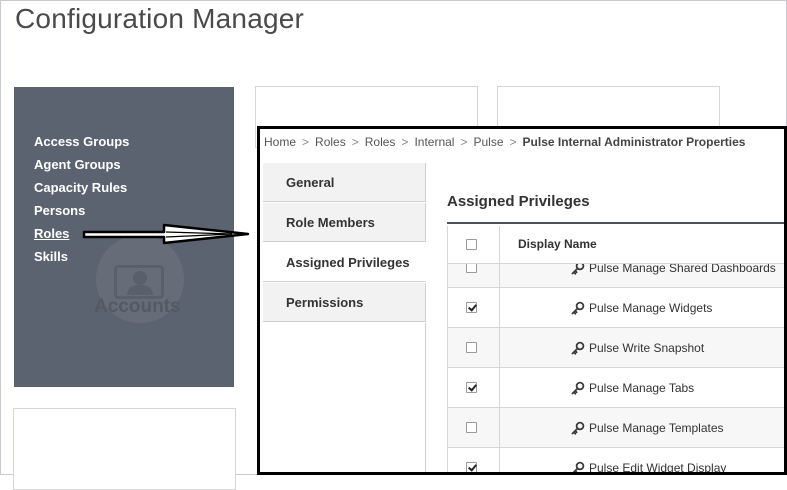  What do you see at coordinates (615, 223) in the screenshot?
I see `section-divider` at bounding box center [615, 223].